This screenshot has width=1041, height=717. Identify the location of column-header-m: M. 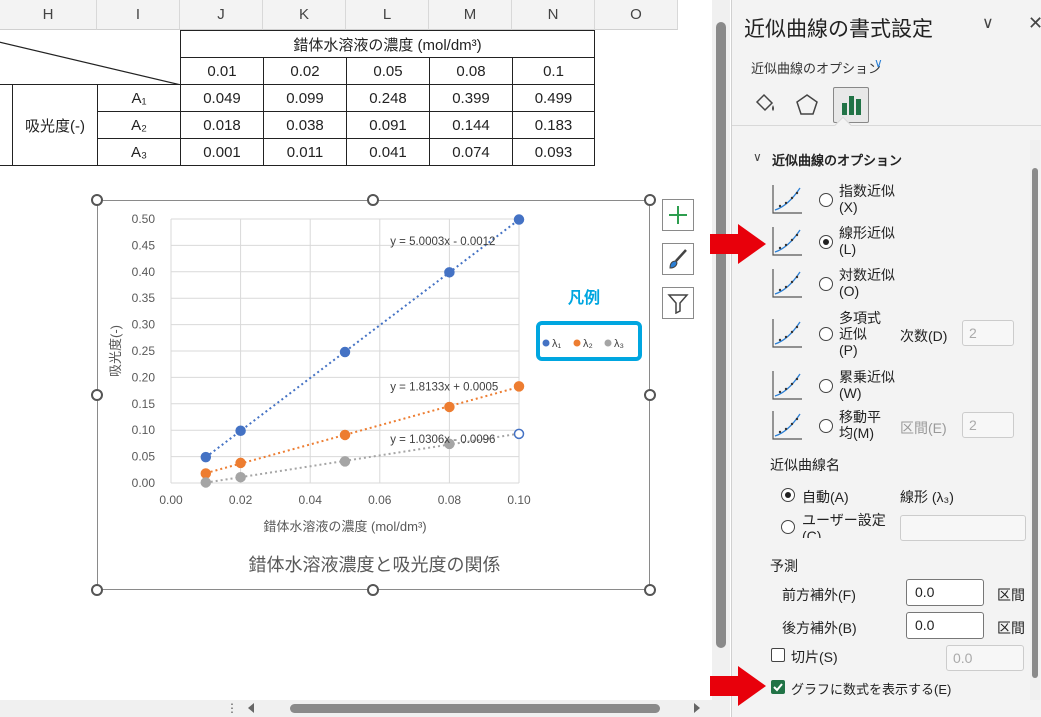
(470, 15).